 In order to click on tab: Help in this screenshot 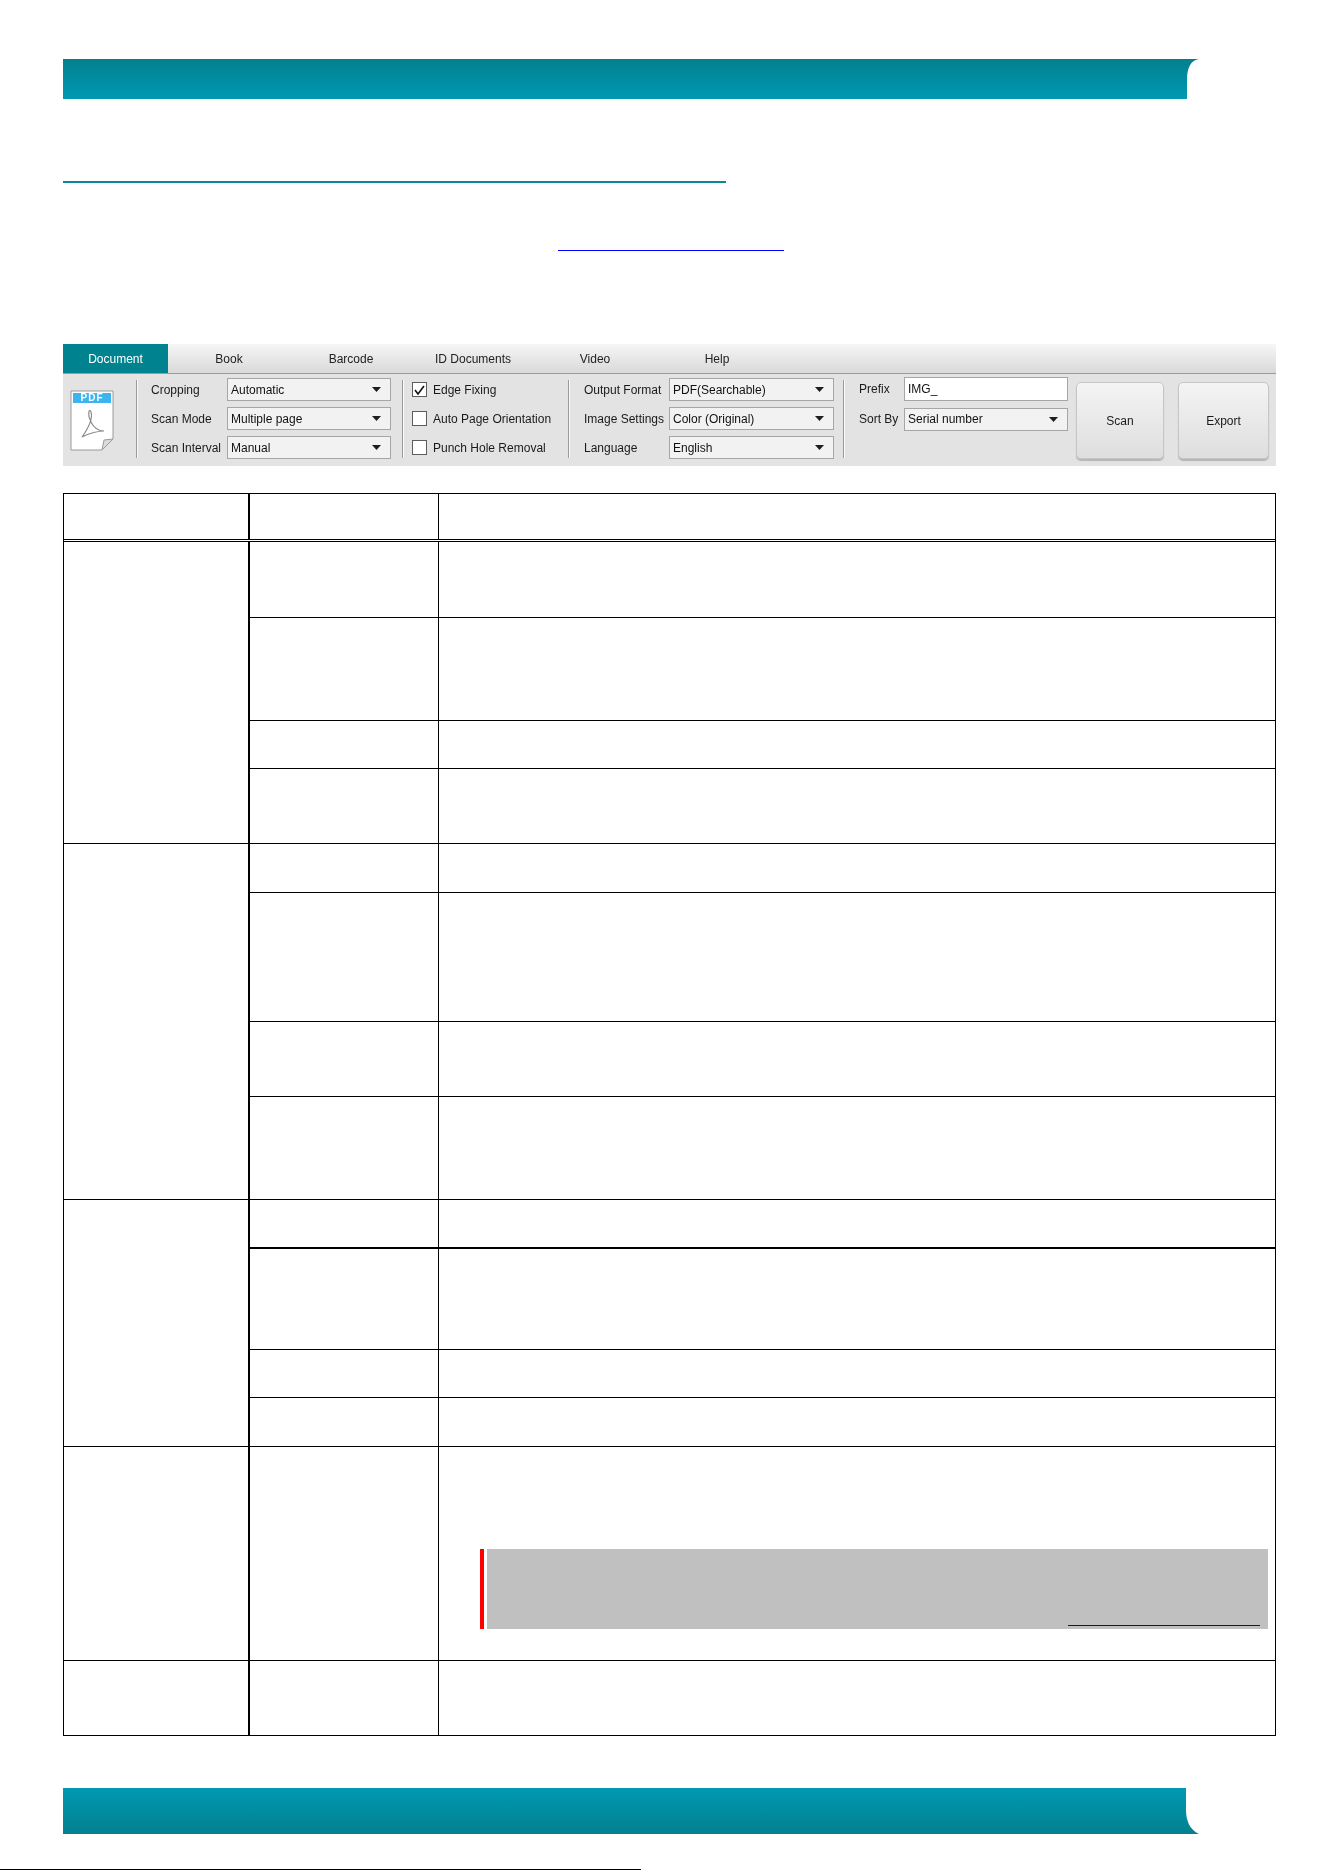, I will do `click(717, 358)`.